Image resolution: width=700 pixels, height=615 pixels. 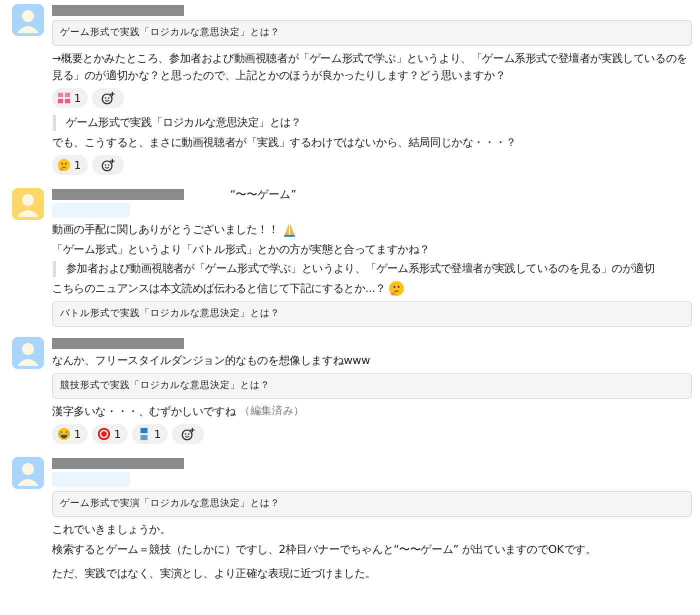 I want to click on quote-text: 参加者および動画視聴者が「ゲーム形式で学ぶ」というより、「ゲーム系形式で登壇者が実践しているのを見る」のが適切, so click(x=372, y=269).